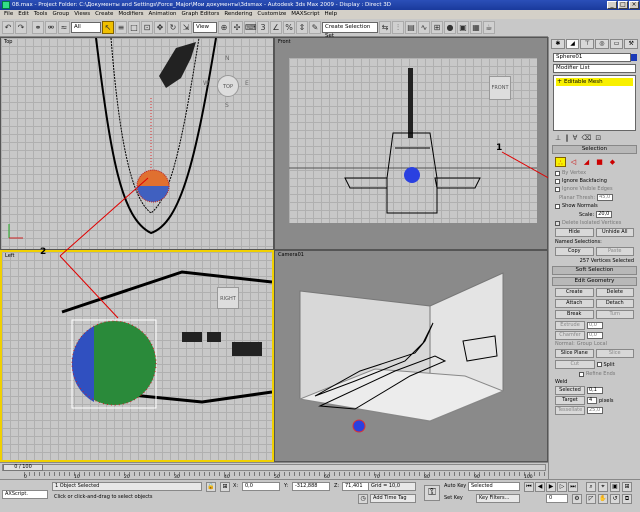 The width and height of the screenshot is (640, 512). Describe the element at coordinates (82, 14) in the screenshot. I see `menu-views: Views` at that location.